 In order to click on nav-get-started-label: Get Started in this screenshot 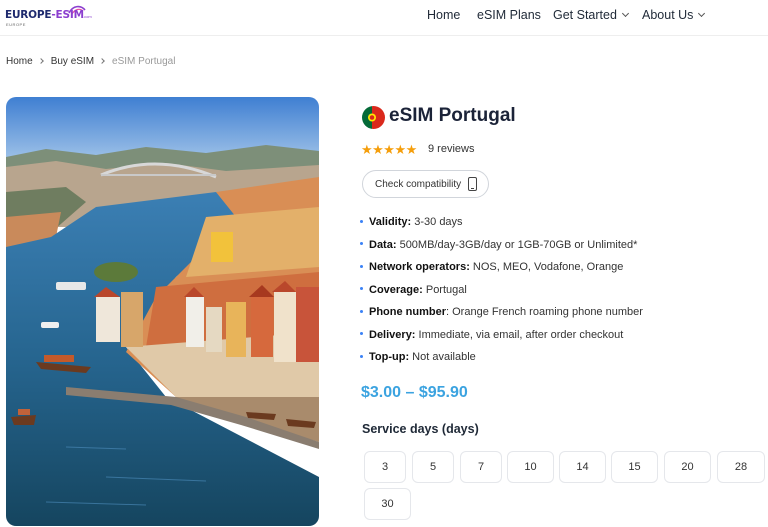, I will do `click(585, 15)`.